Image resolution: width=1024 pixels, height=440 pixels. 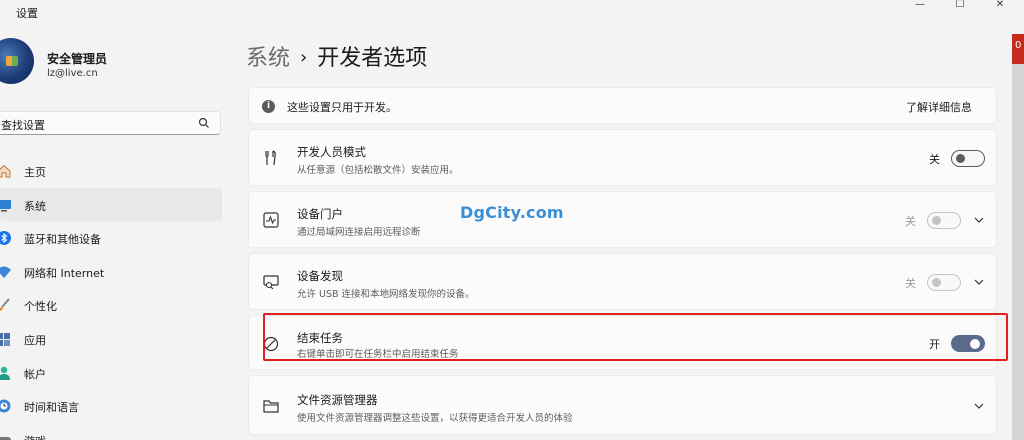 I want to click on brush-icon, so click(x=5, y=305).